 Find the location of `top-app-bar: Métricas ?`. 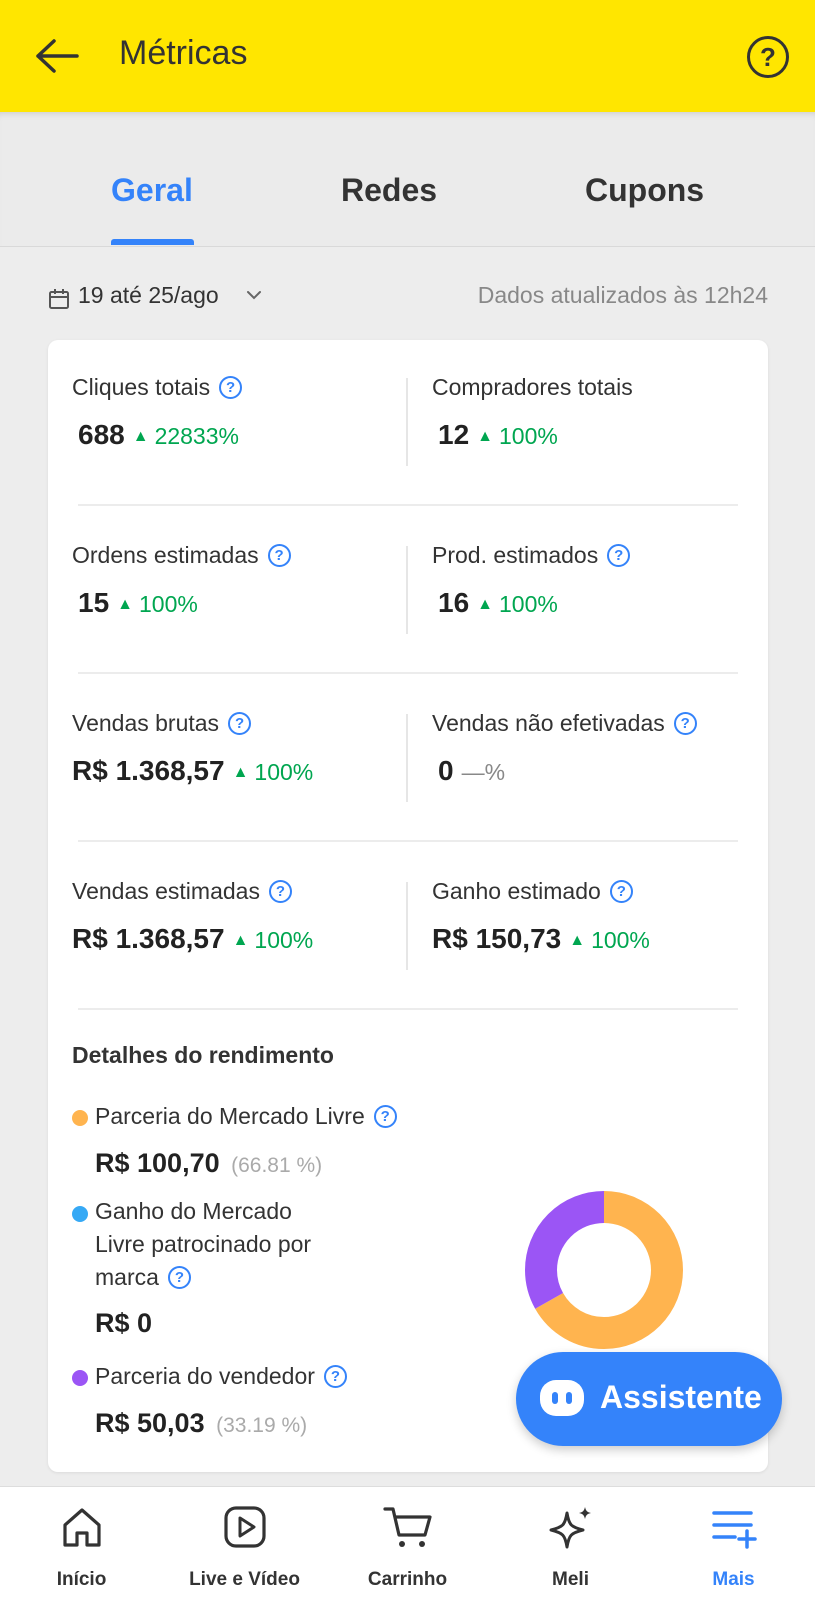

top-app-bar: Métricas ? is located at coordinates (407, 56).